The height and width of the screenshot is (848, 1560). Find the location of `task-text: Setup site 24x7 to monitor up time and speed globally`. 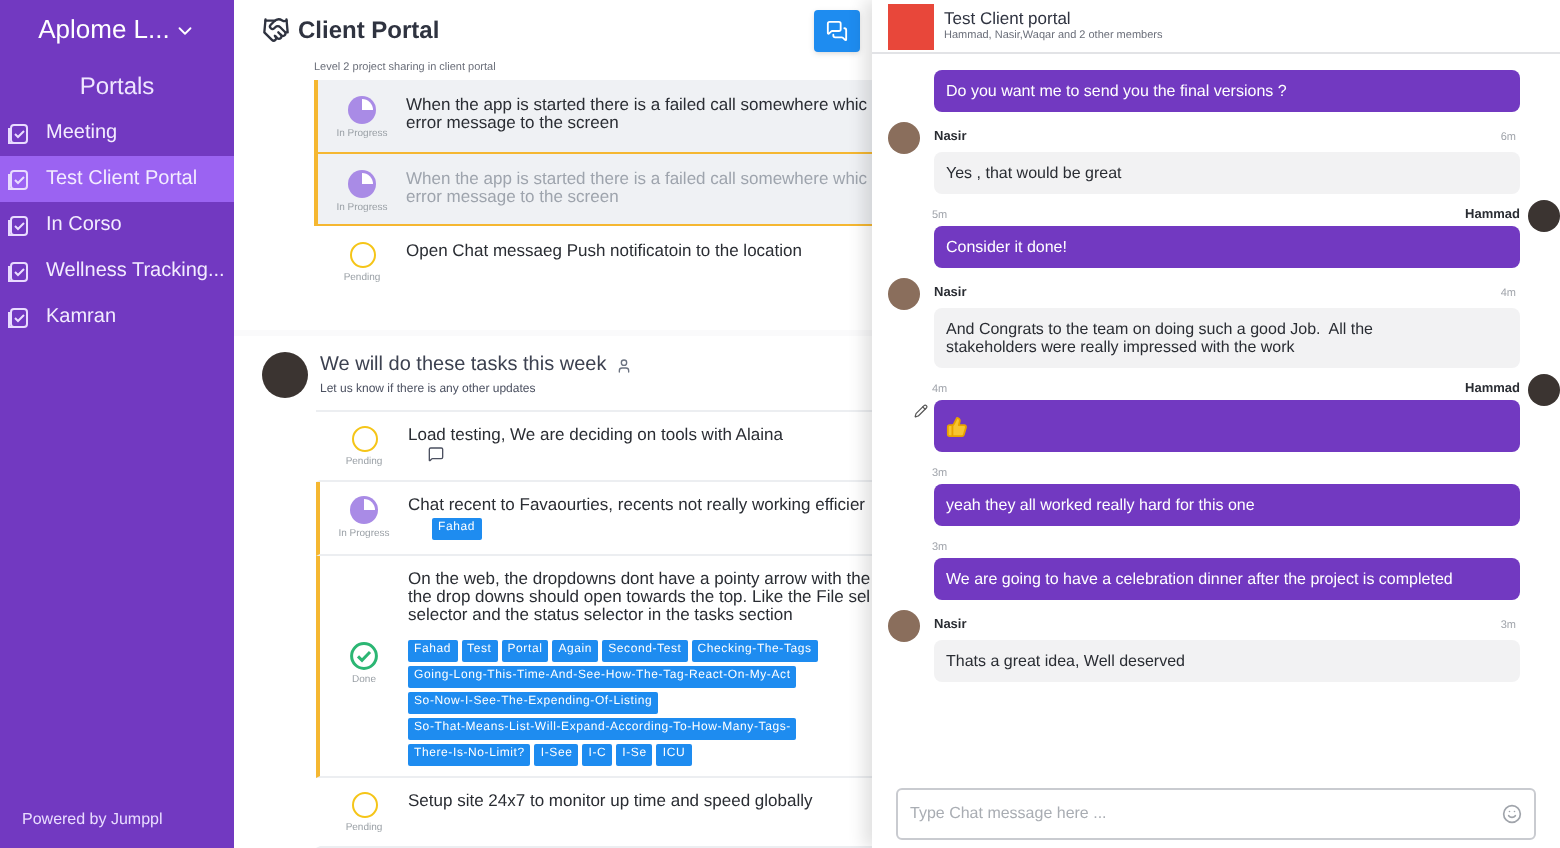

task-text: Setup site 24x7 to monitor up time and speed globally is located at coordinates (610, 798).